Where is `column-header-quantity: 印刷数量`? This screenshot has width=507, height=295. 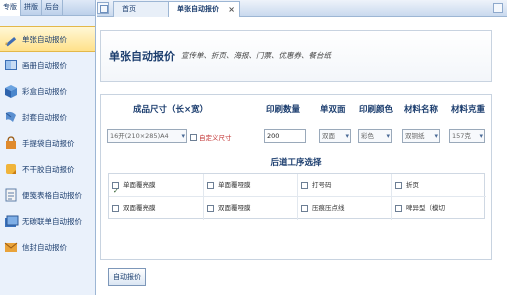 column-header-quantity: 印刷数量 is located at coordinates (283, 110).